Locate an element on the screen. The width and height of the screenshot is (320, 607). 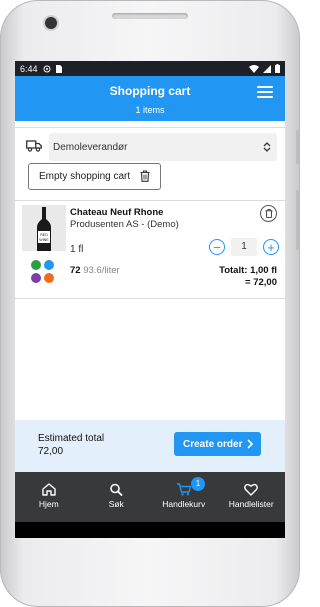
bottom-tab-bar: Hjem Søk 1 Handlekurv Handlelister is located at coordinates (150, 497).